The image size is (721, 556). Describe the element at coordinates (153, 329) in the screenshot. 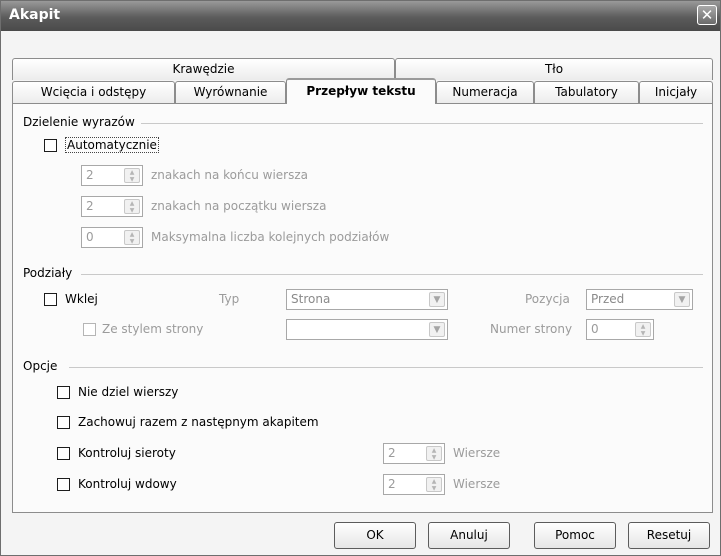

I see `with-page-style-label: Ze stylem strony` at that location.